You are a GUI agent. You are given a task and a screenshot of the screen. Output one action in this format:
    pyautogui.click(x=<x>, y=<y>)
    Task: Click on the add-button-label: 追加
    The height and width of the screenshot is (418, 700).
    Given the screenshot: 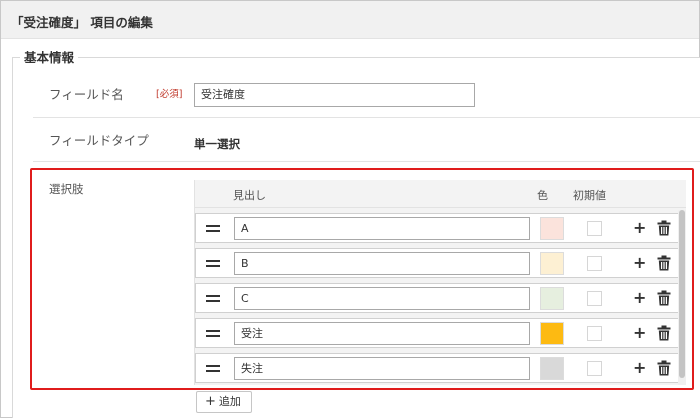 What is the action you would take?
    pyautogui.click(x=229, y=401)
    